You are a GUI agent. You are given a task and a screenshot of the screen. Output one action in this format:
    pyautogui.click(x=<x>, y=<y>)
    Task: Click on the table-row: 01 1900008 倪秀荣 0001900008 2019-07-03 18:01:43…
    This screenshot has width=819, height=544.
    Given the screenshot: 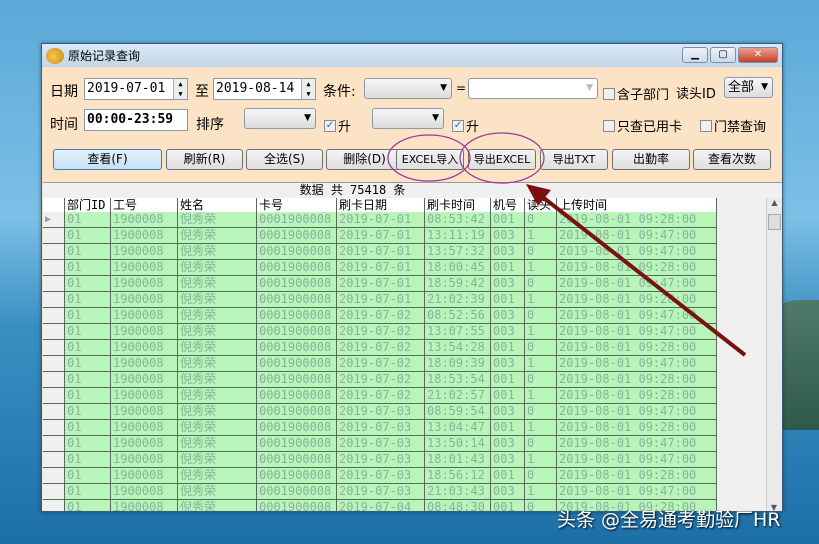 What is the action you would take?
    pyautogui.click(x=380, y=460)
    